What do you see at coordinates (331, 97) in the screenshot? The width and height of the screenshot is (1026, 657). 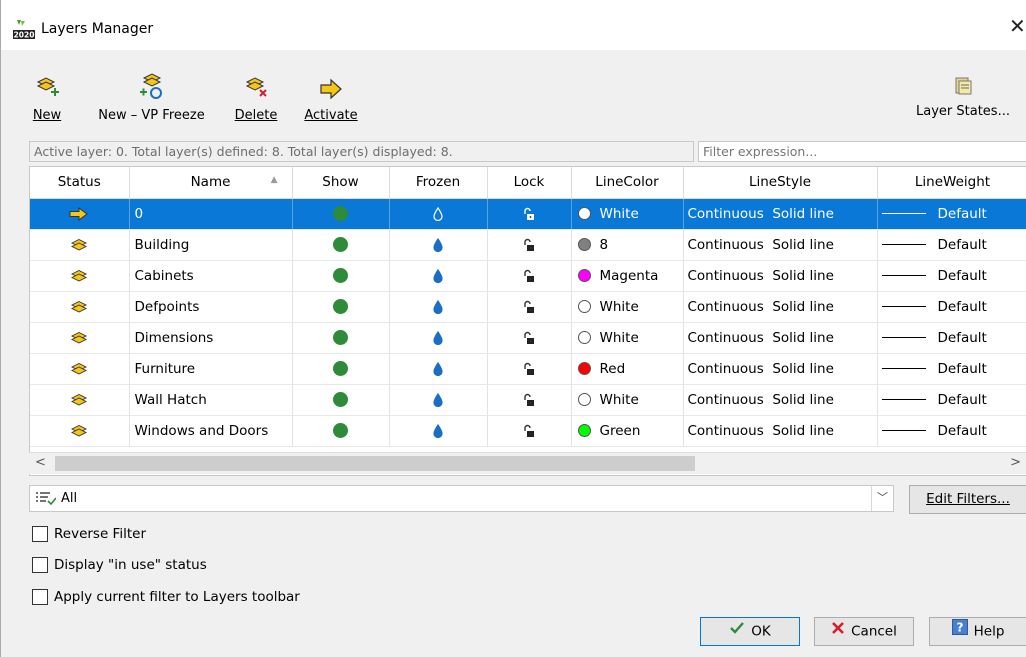 I see `activate-layer-button: Activate` at bounding box center [331, 97].